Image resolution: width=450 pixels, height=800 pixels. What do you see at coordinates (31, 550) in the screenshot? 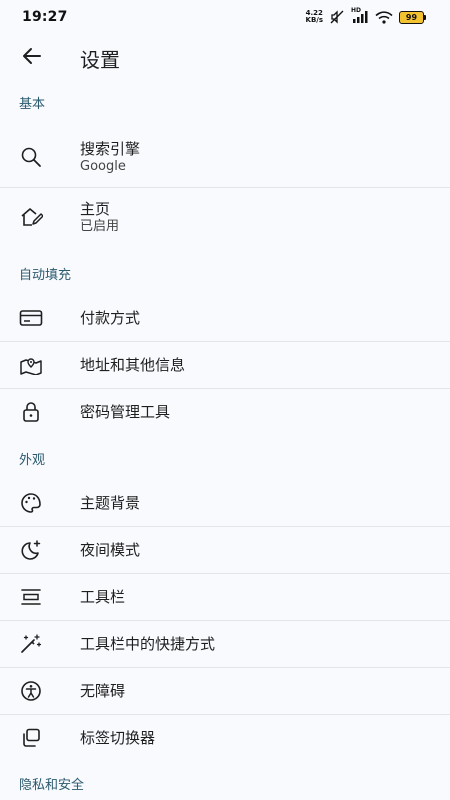
I see `moon-icon` at bounding box center [31, 550].